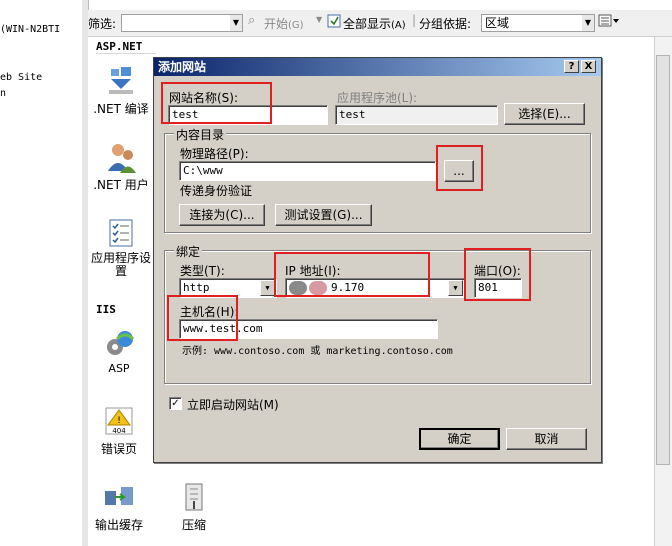  I want to click on close-button: X, so click(588, 66).